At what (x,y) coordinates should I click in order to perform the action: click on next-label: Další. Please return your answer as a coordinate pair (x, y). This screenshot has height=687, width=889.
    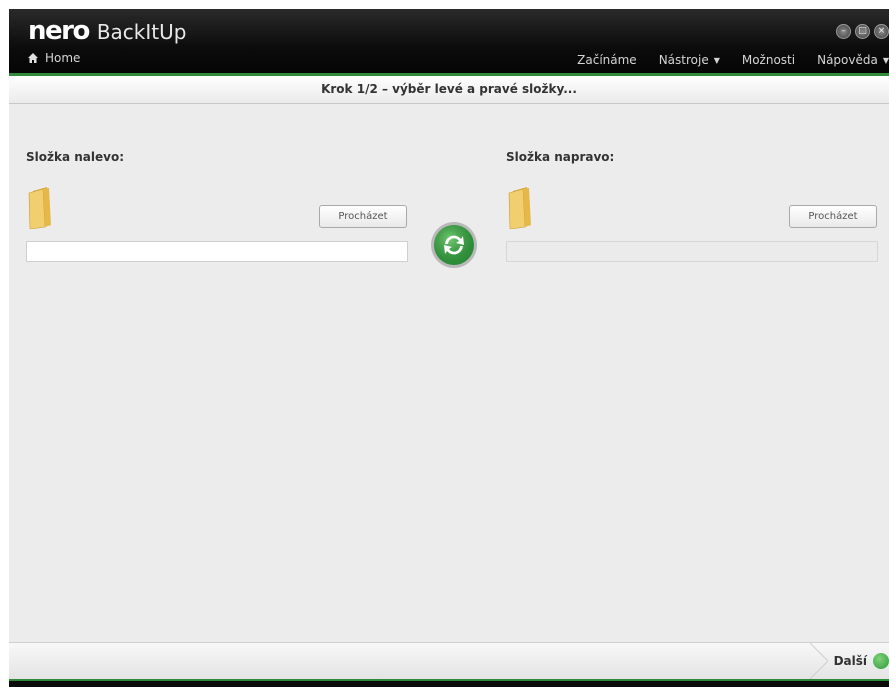
    Looking at the image, I should click on (850, 661).